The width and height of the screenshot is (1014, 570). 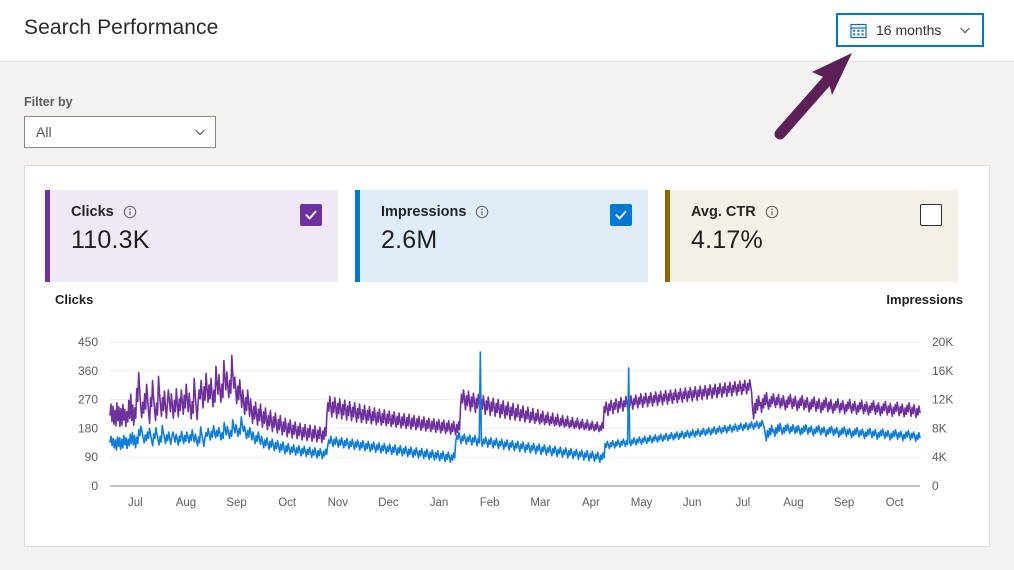 I want to click on metric-name: Impressions, so click(x=424, y=212).